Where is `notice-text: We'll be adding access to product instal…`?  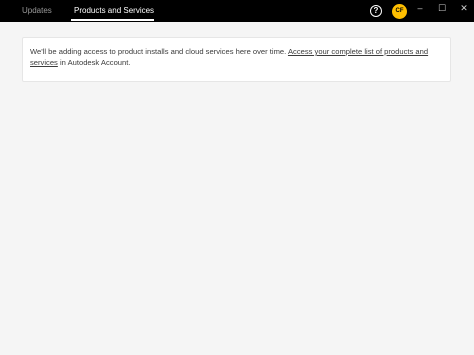
notice-text: We'll be adding access to product instal… is located at coordinates (159, 51).